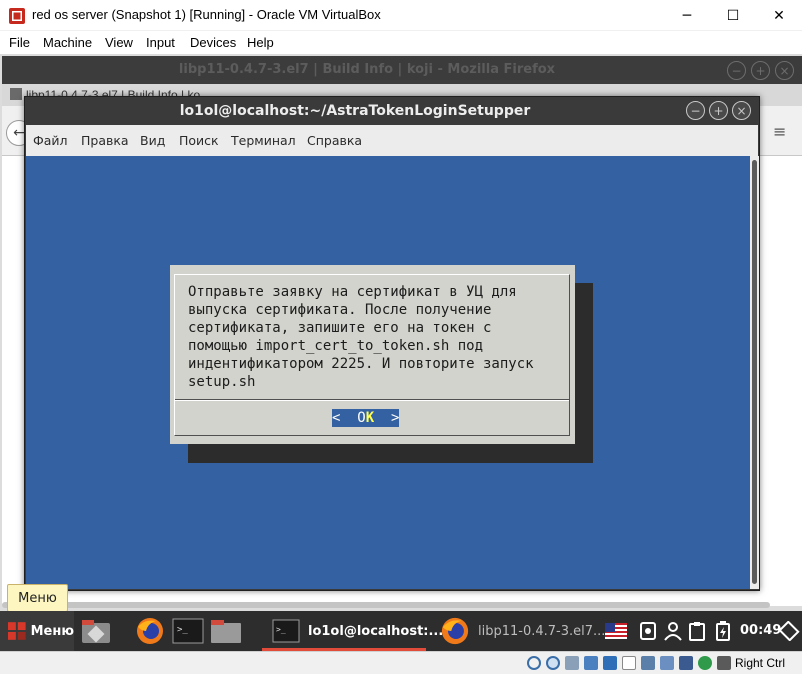 The image size is (802, 674). Describe the element at coordinates (340, 328) in the screenshot. I see `dialog-line: сертификата, запишите его на токен с` at that location.